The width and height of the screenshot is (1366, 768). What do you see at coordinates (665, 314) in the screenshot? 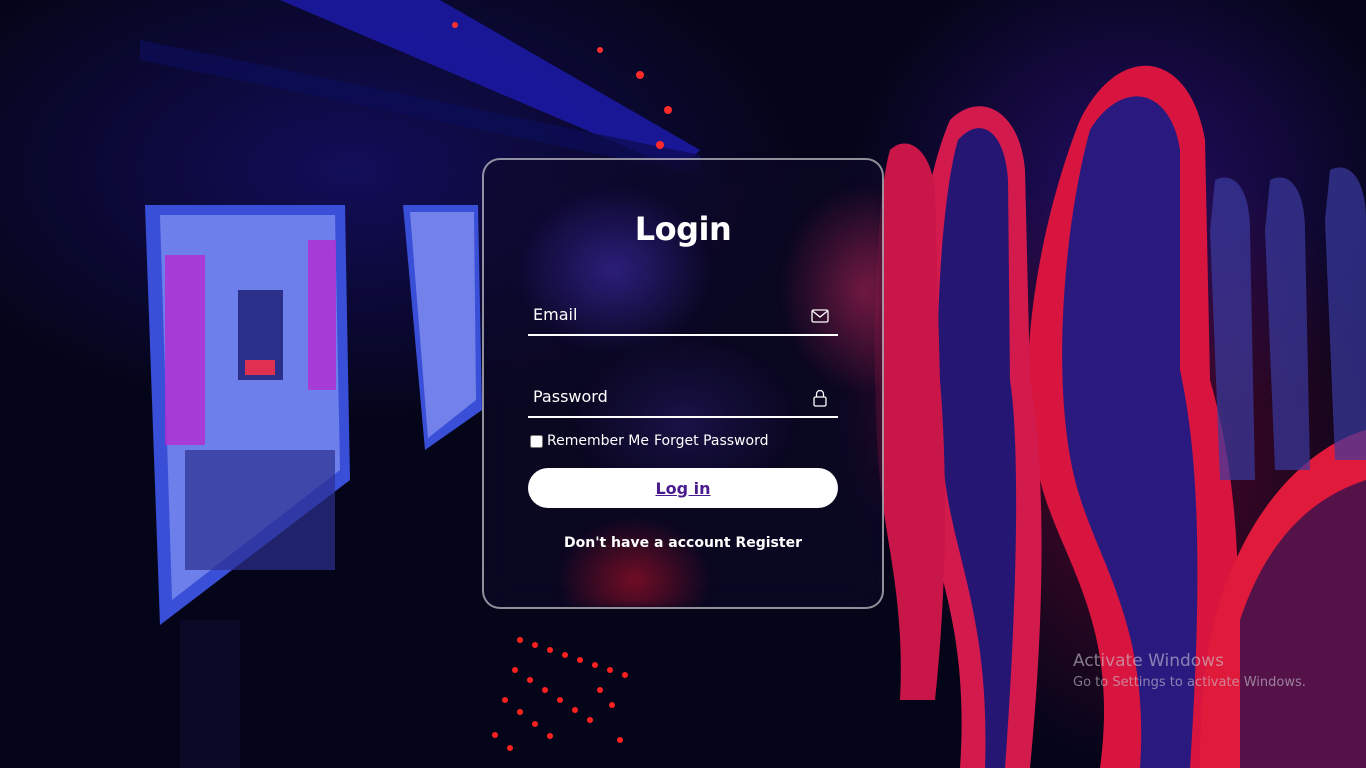
I see `email-input` at bounding box center [665, 314].